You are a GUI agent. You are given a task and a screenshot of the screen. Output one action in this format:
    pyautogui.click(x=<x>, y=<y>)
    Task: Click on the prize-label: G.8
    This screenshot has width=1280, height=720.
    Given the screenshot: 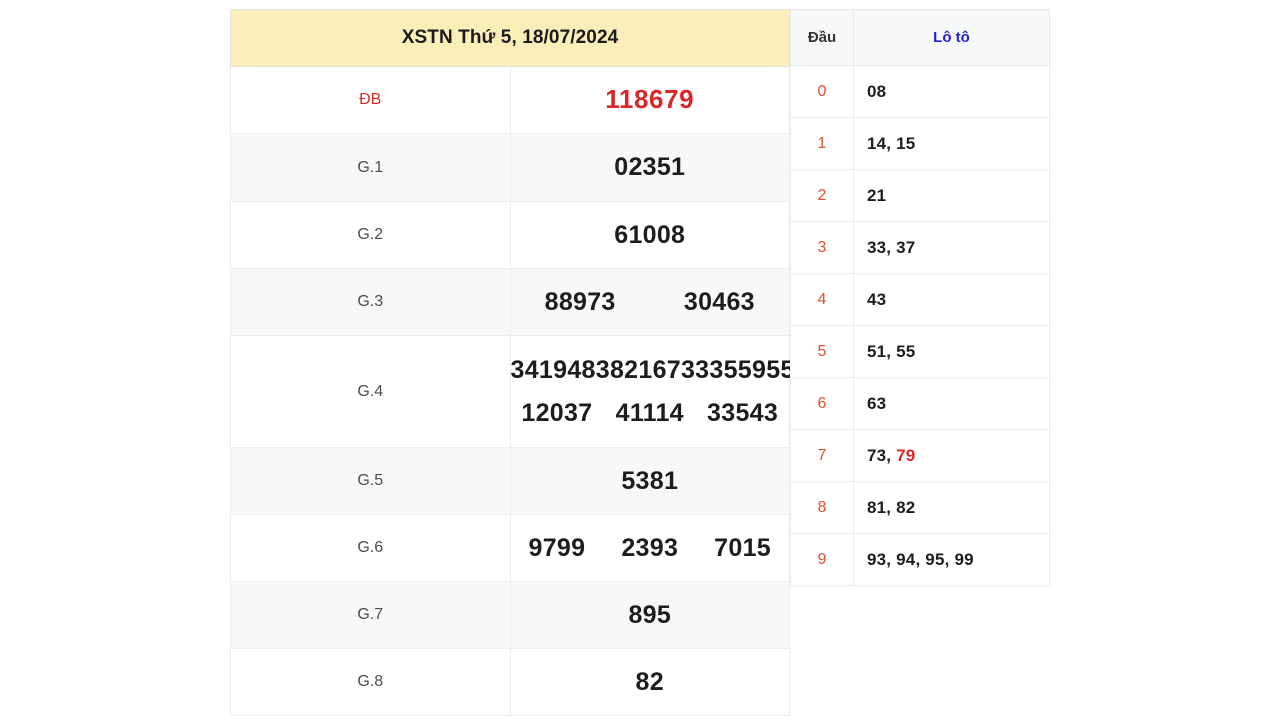 What is the action you would take?
    pyautogui.click(x=370, y=682)
    